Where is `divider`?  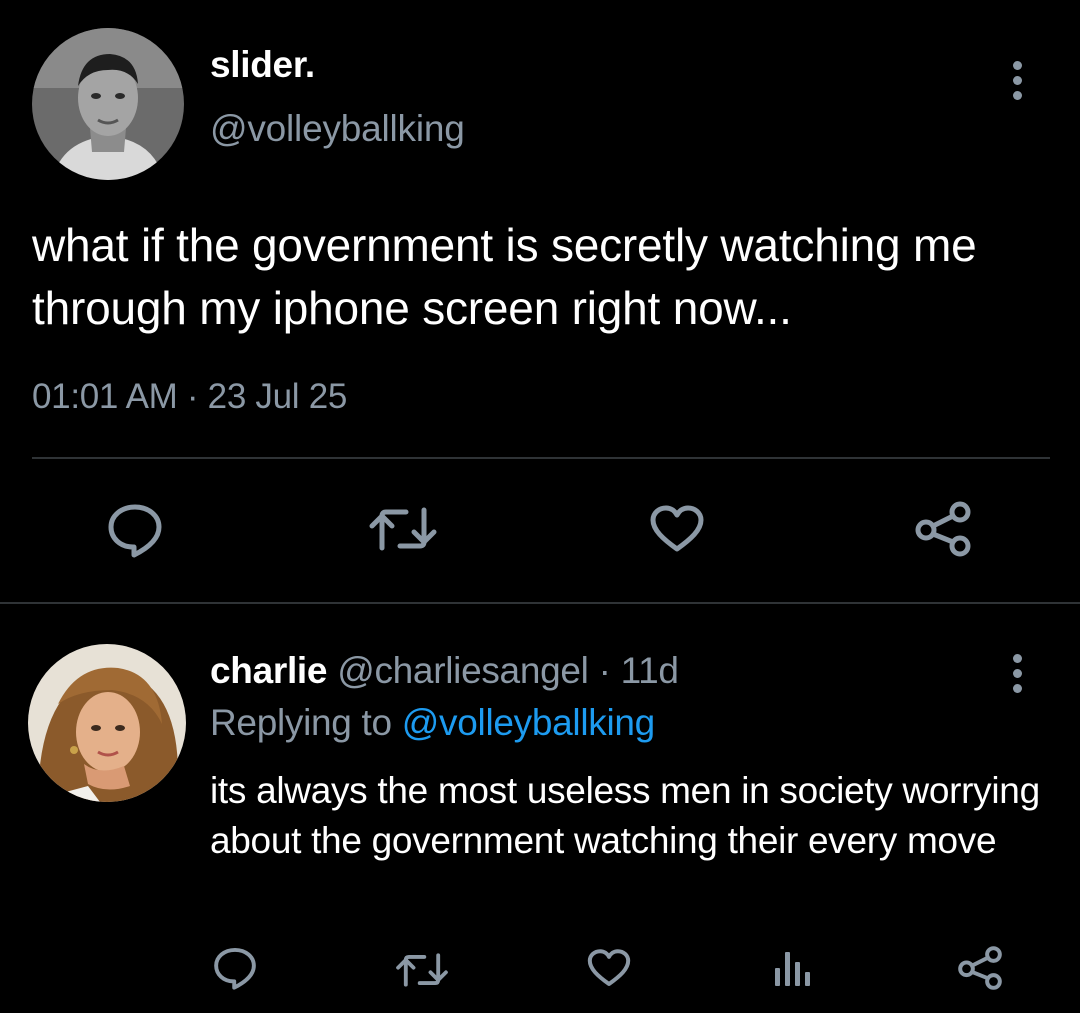
divider is located at coordinates (541, 458).